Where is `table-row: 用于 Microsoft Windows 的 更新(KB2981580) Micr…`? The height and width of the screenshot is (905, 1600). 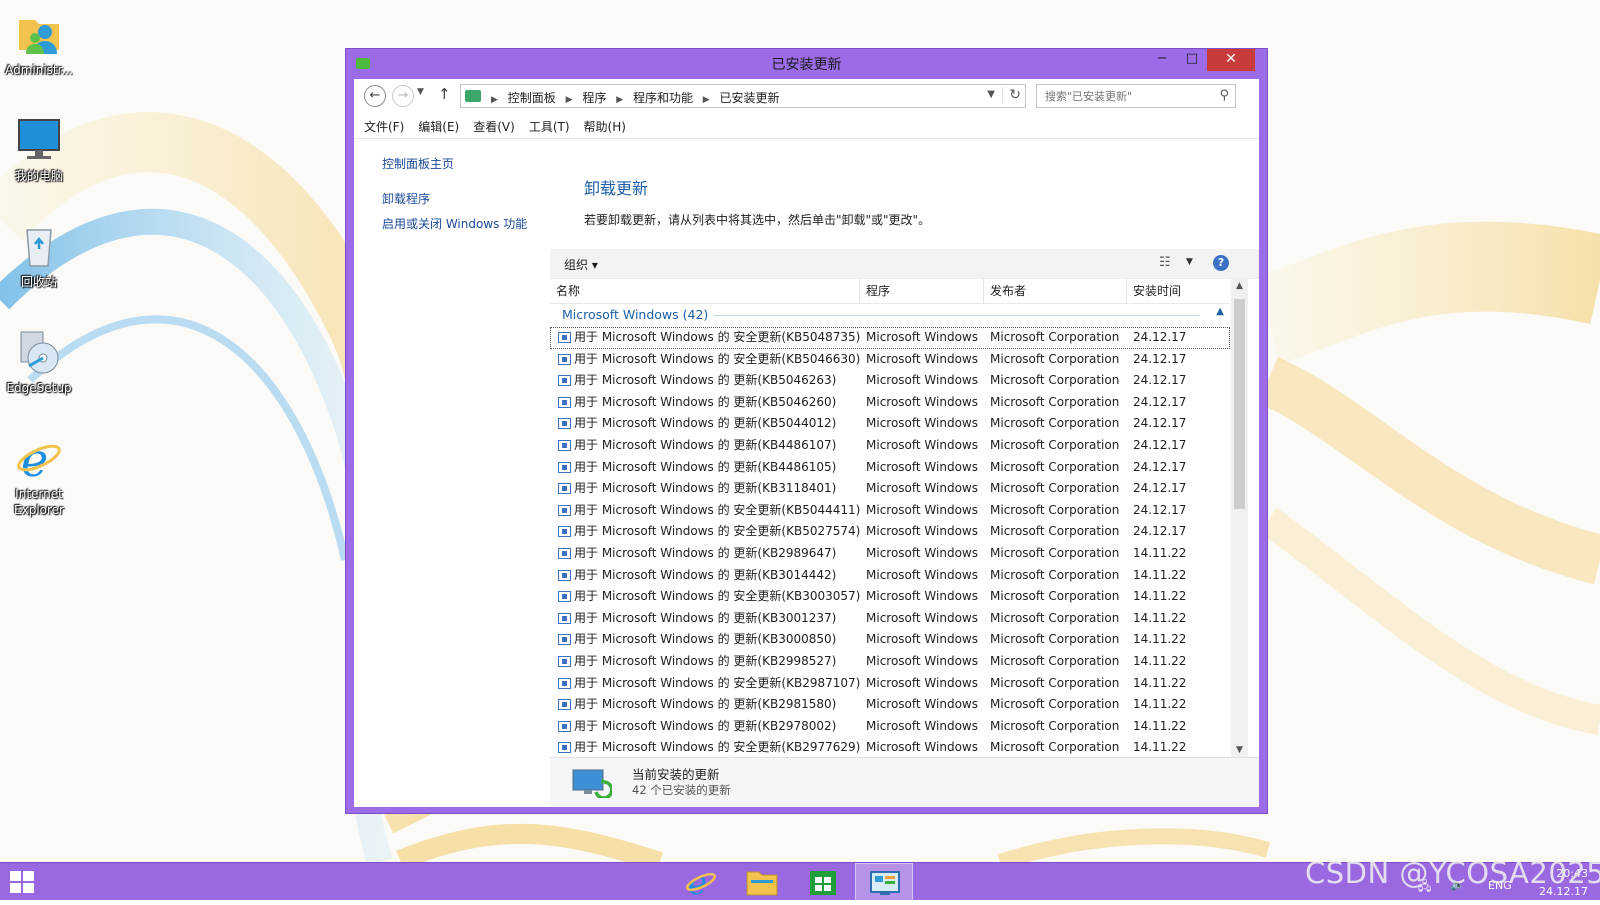 table-row: 用于 Microsoft Windows 的 更新(KB2981580) Micr… is located at coordinates (890, 705).